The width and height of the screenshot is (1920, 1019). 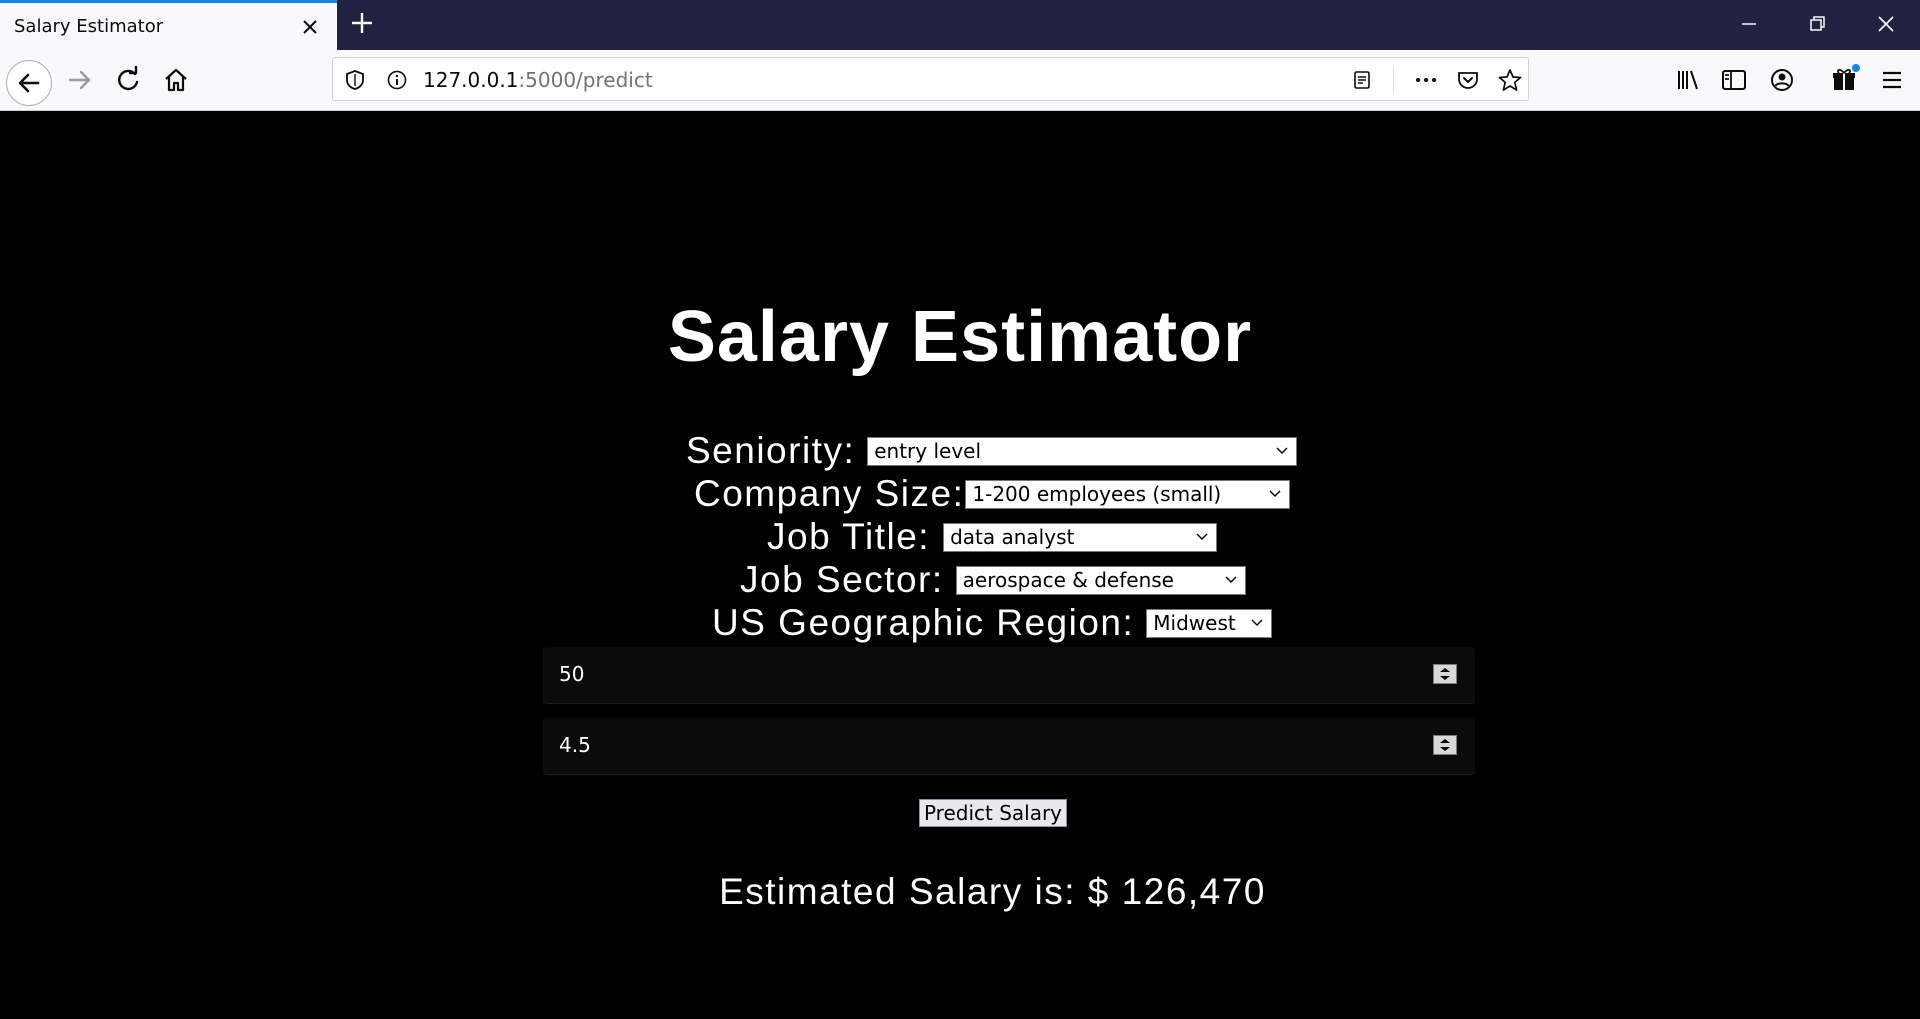 I want to click on url-path: :5000/predict, so click(x=585, y=80).